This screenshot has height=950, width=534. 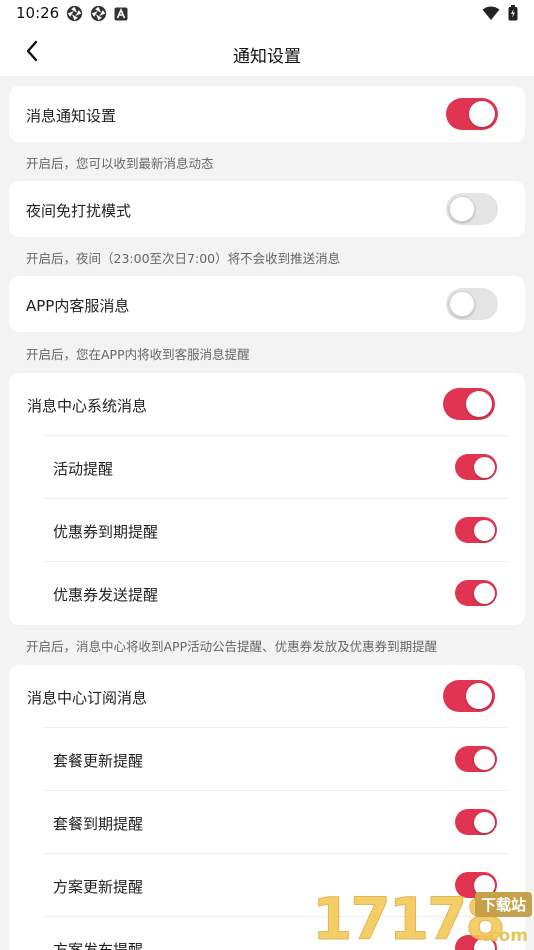 What do you see at coordinates (98, 887) in the screenshot?
I see `plan-update-label: 方案更新提醒` at bounding box center [98, 887].